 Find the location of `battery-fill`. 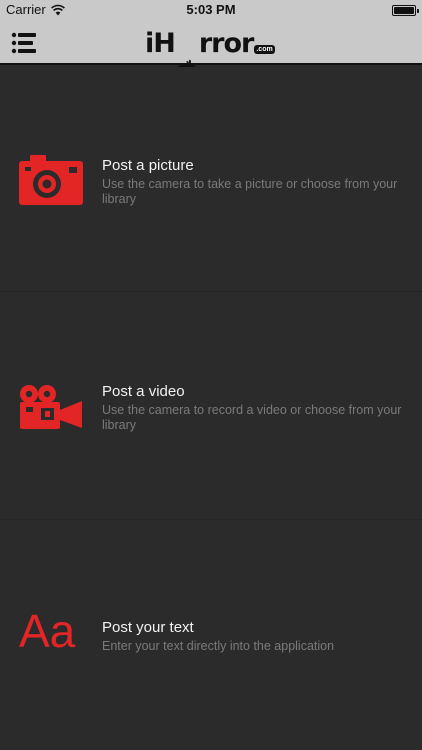

battery-fill is located at coordinates (404, 10).